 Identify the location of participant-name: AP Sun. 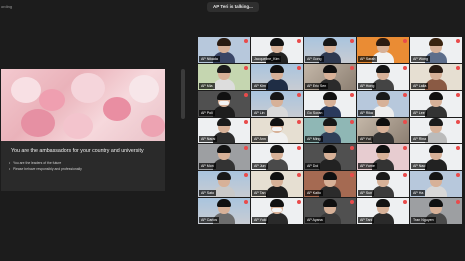
(366, 193).